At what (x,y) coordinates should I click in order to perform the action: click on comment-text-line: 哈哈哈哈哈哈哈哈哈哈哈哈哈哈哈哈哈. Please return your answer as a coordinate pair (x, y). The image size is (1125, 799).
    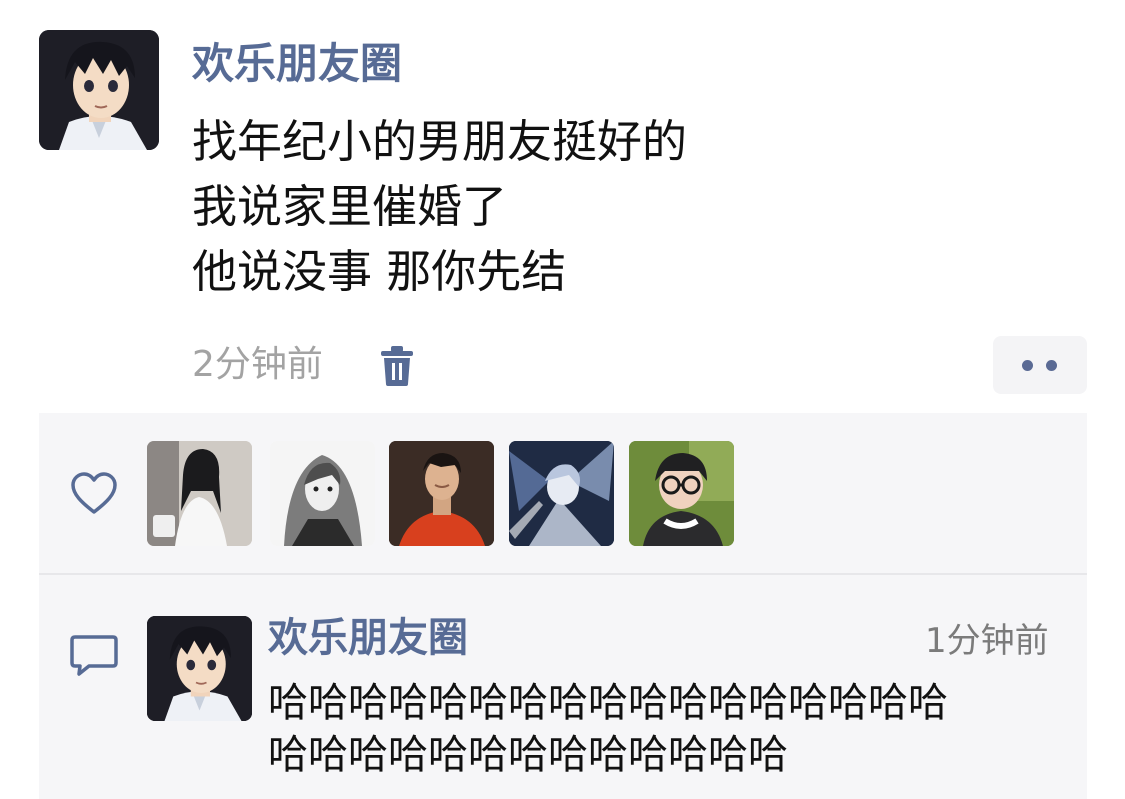
    Looking at the image, I should click on (608, 703).